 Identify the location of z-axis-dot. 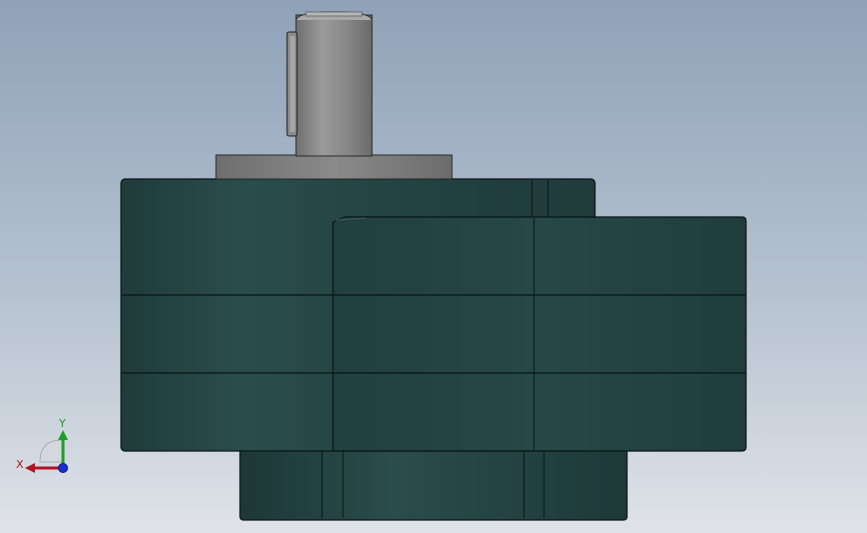
(63, 468).